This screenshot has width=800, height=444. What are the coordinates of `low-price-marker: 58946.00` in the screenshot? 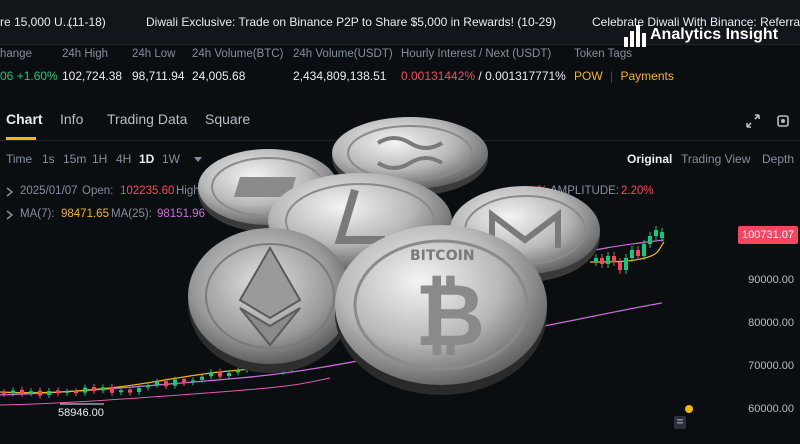 It's located at (81, 413).